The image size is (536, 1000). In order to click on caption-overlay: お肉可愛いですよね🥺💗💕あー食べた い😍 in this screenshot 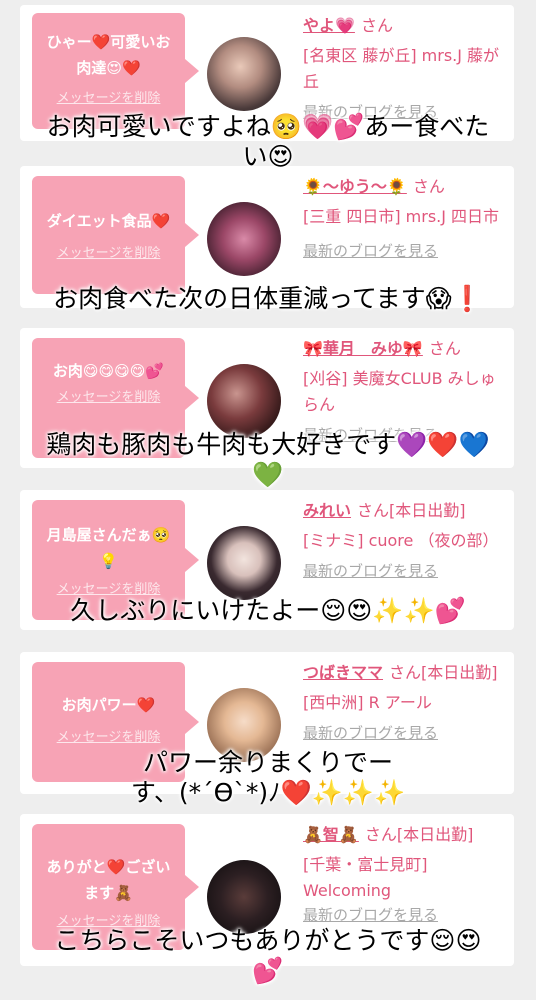, I will do `click(268, 142)`.